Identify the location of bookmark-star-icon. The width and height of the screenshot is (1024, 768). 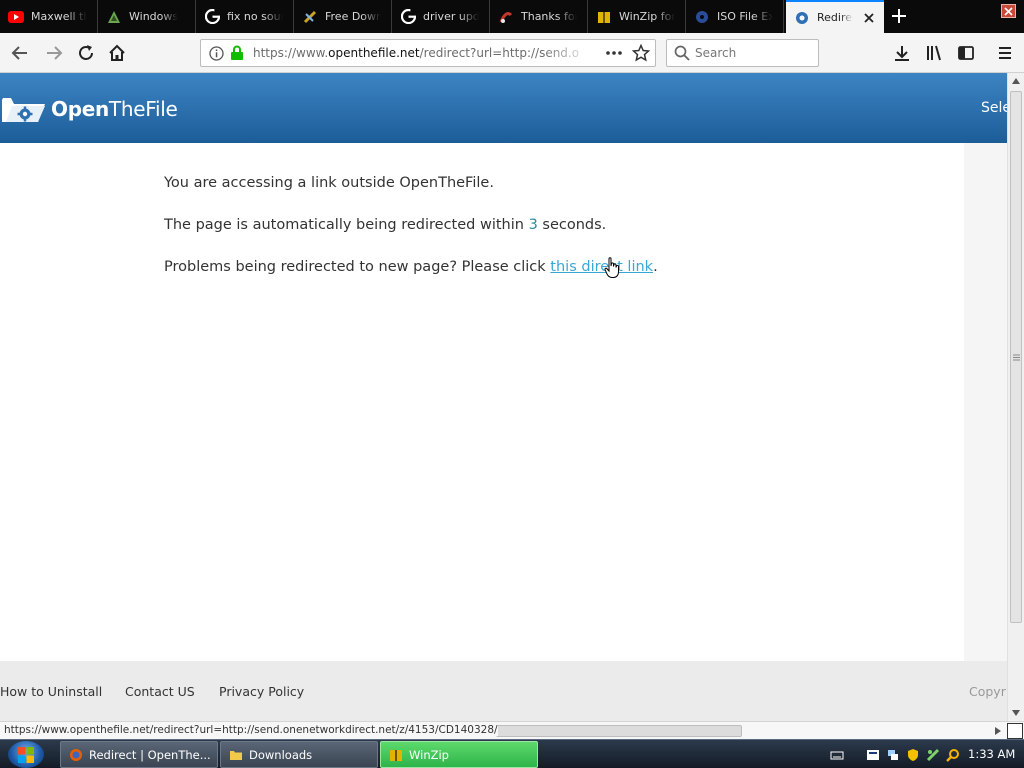
(641, 54).